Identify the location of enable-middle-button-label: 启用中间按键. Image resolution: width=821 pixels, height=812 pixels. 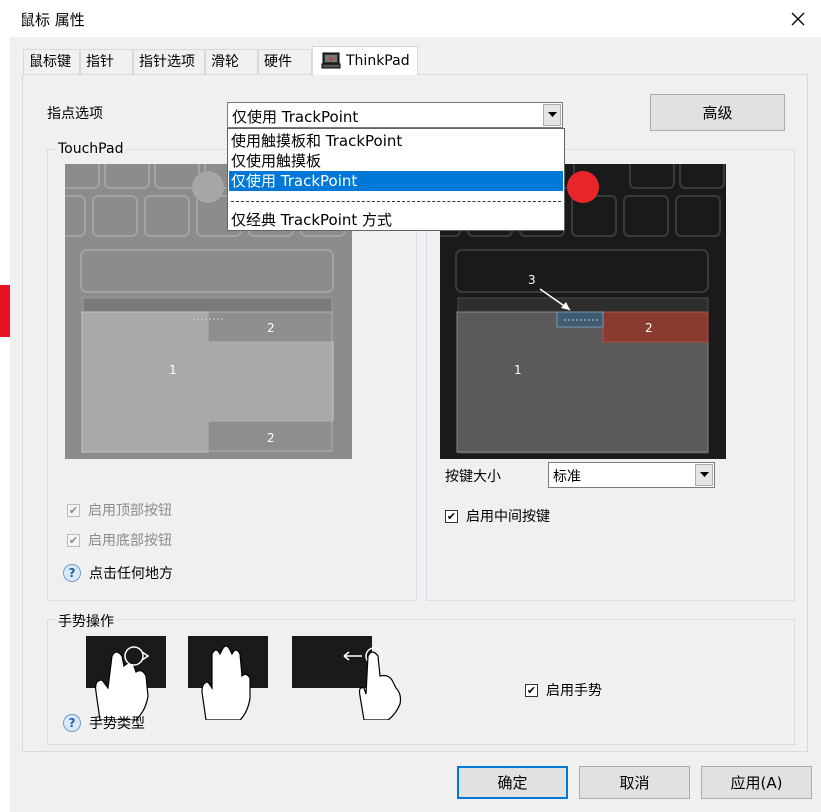
(508, 517).